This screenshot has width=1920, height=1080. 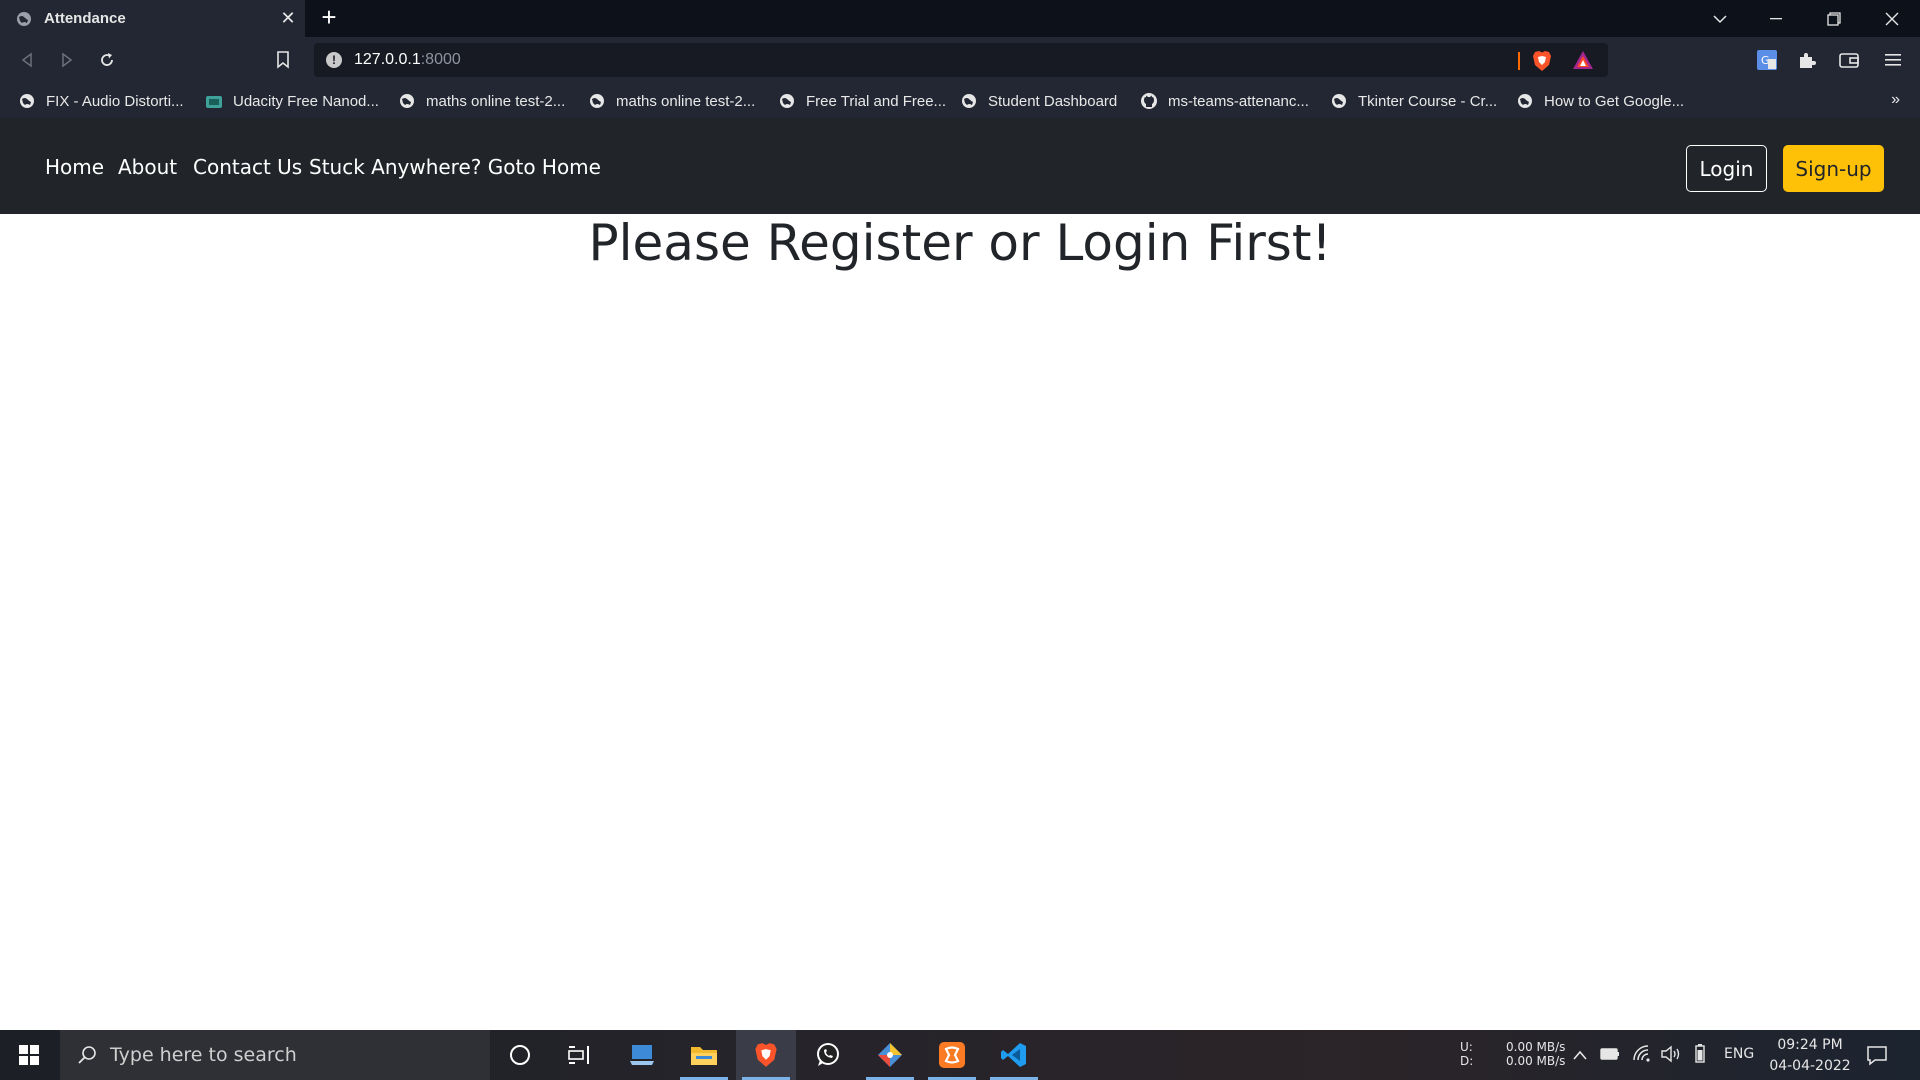 What do you see at coordinates (27, 60) in the screenshot?
I see `back-icon` at bounding box center [27, 60].